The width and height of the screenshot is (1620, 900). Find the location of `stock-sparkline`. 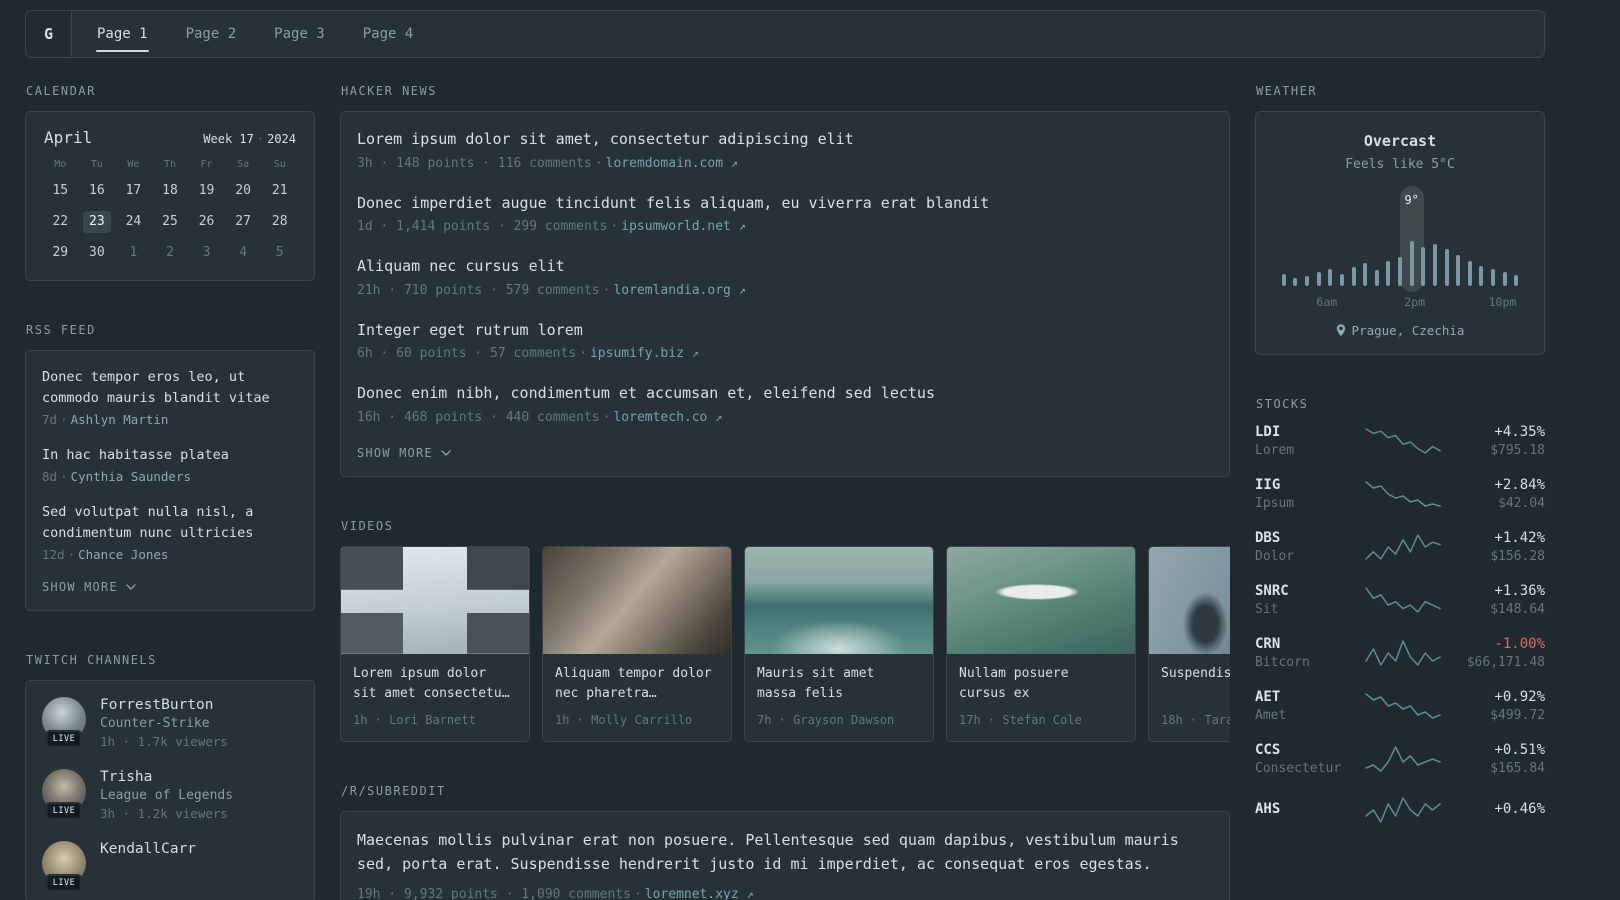

stock-sparkline is located at coordinates (1403, 706).